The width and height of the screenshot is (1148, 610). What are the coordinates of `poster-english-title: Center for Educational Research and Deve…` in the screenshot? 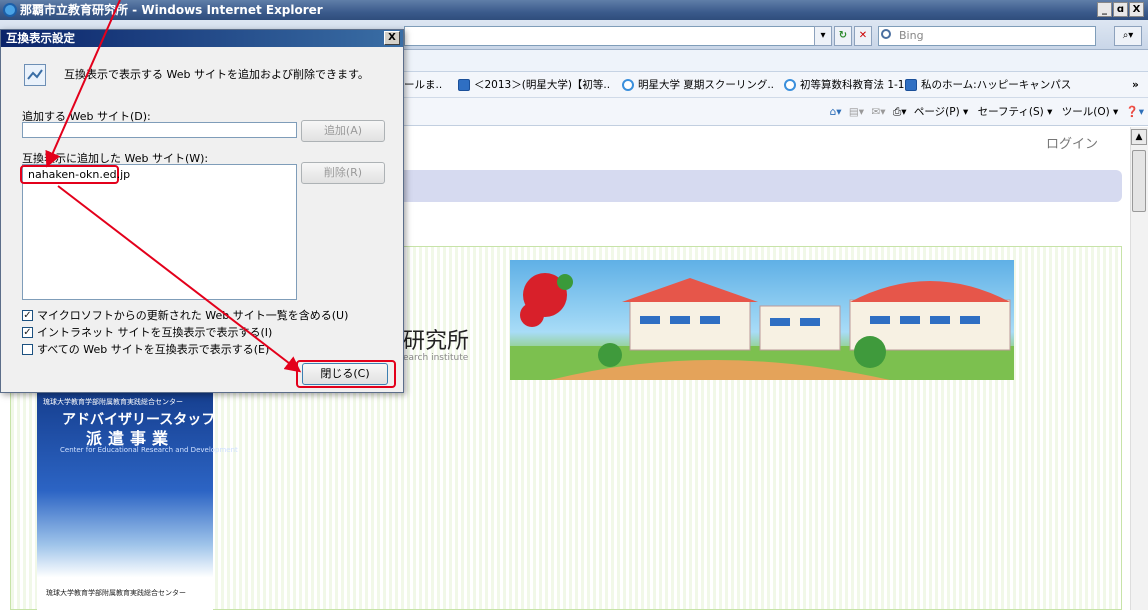 It's located at (149, 450).